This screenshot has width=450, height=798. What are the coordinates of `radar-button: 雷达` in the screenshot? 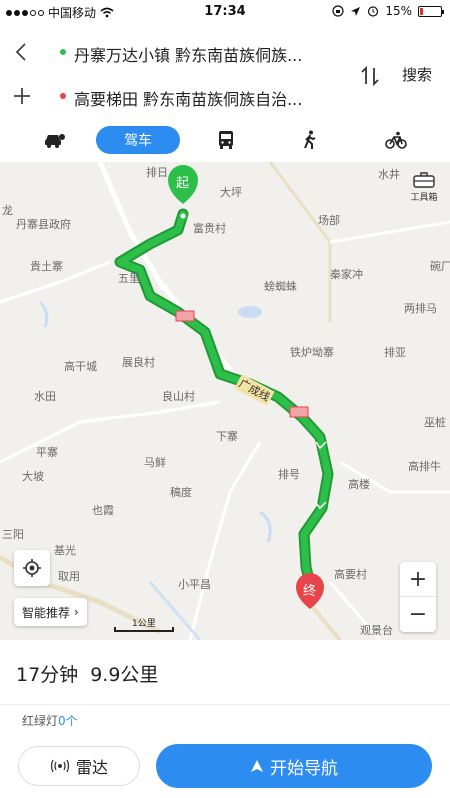 It's located at (79, 766).